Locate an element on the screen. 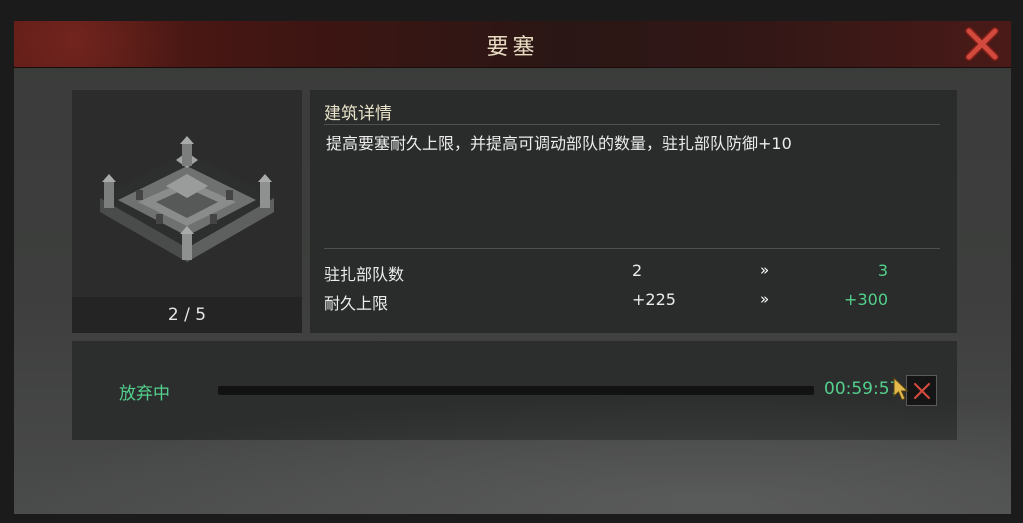  stat-label: 耐久上限 is located at coordinates (356, 303).